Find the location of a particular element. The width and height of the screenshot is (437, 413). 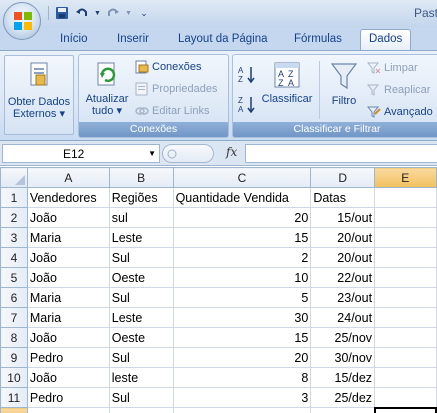

obter-dados-externos-button: Obter Dados Externos ▾ is located at coordinates (39, 95).